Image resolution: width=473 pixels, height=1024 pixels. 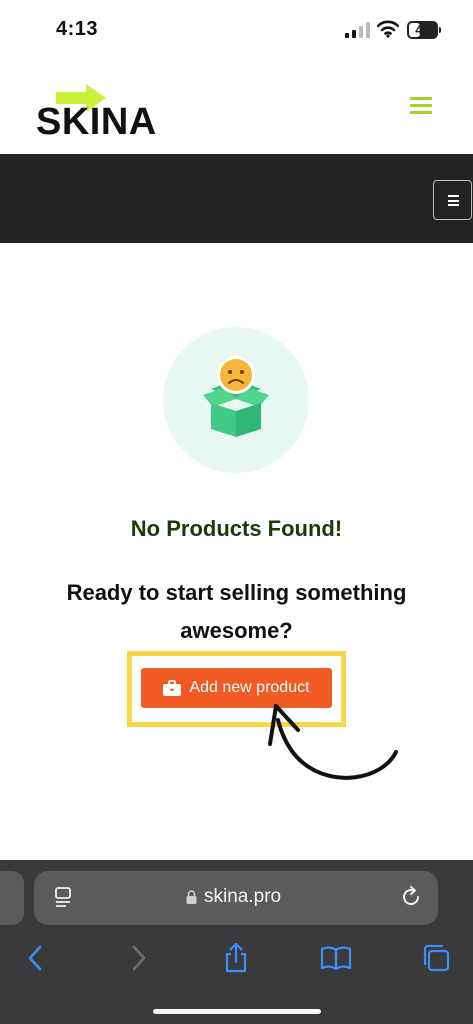 I want to click on lock-icon, so click(x=191, y=897).